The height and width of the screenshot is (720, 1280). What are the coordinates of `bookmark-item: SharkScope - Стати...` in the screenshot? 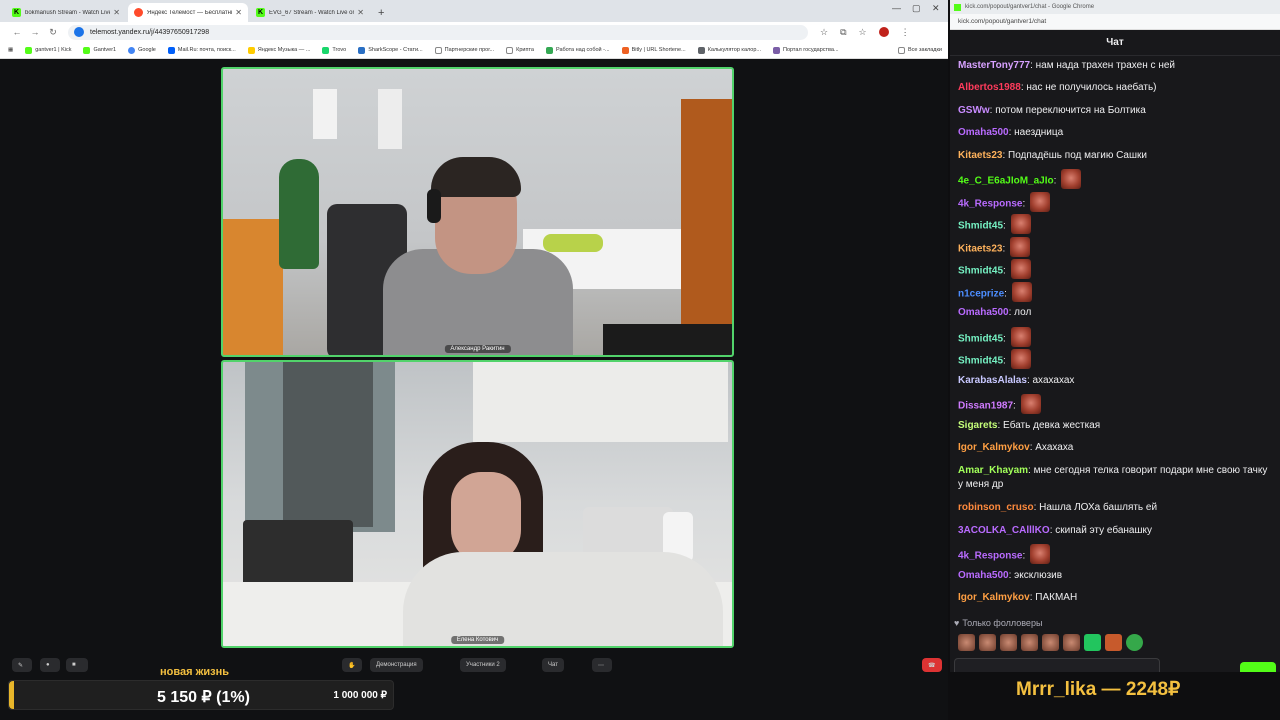 It's located at (390, 50).